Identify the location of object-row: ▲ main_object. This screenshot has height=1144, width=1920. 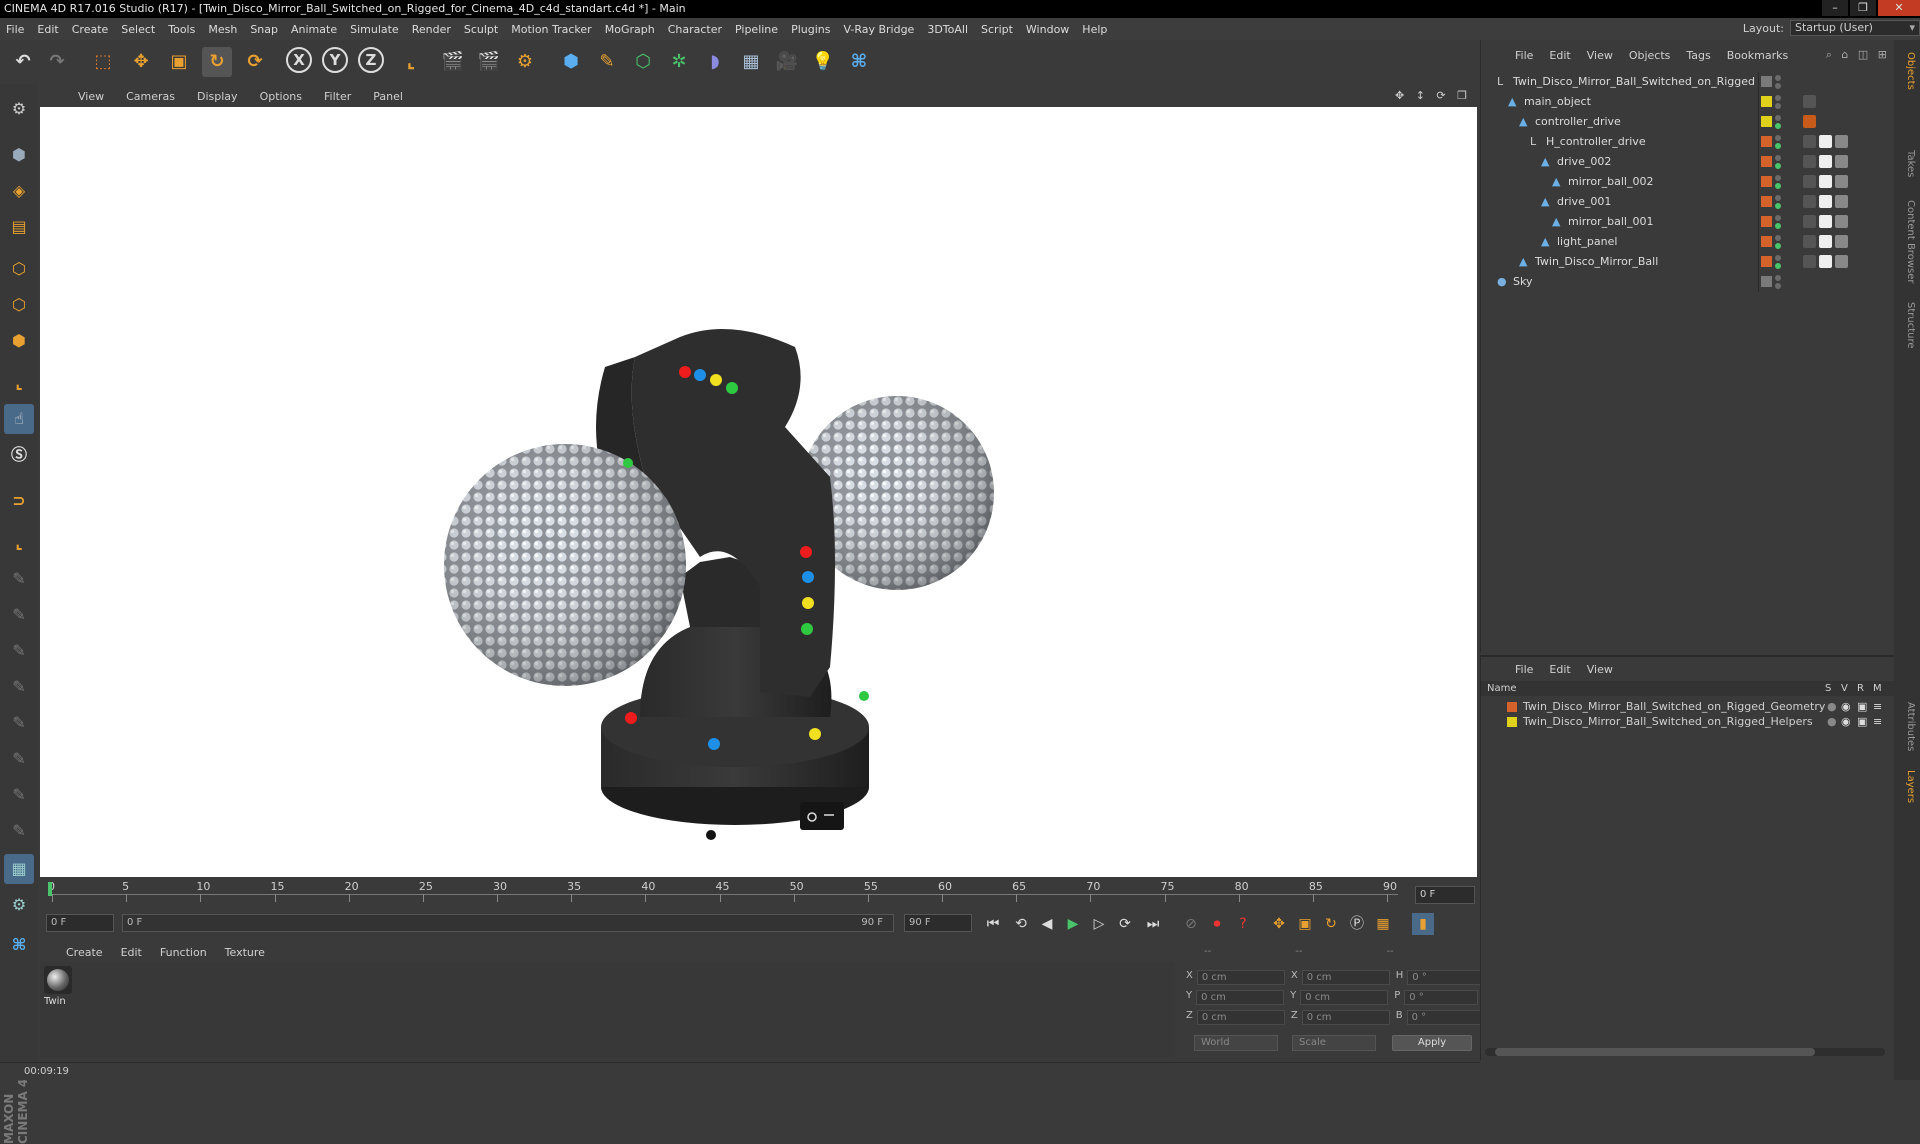
(1688, 102).